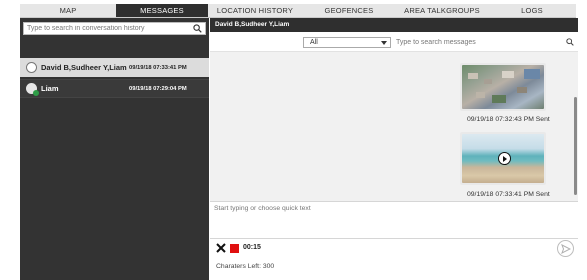 The image size is (587, 280). Describe the element at coordinates (162, 10) in the screenshot. I see `tab-messages: MESSAGES` at that location.